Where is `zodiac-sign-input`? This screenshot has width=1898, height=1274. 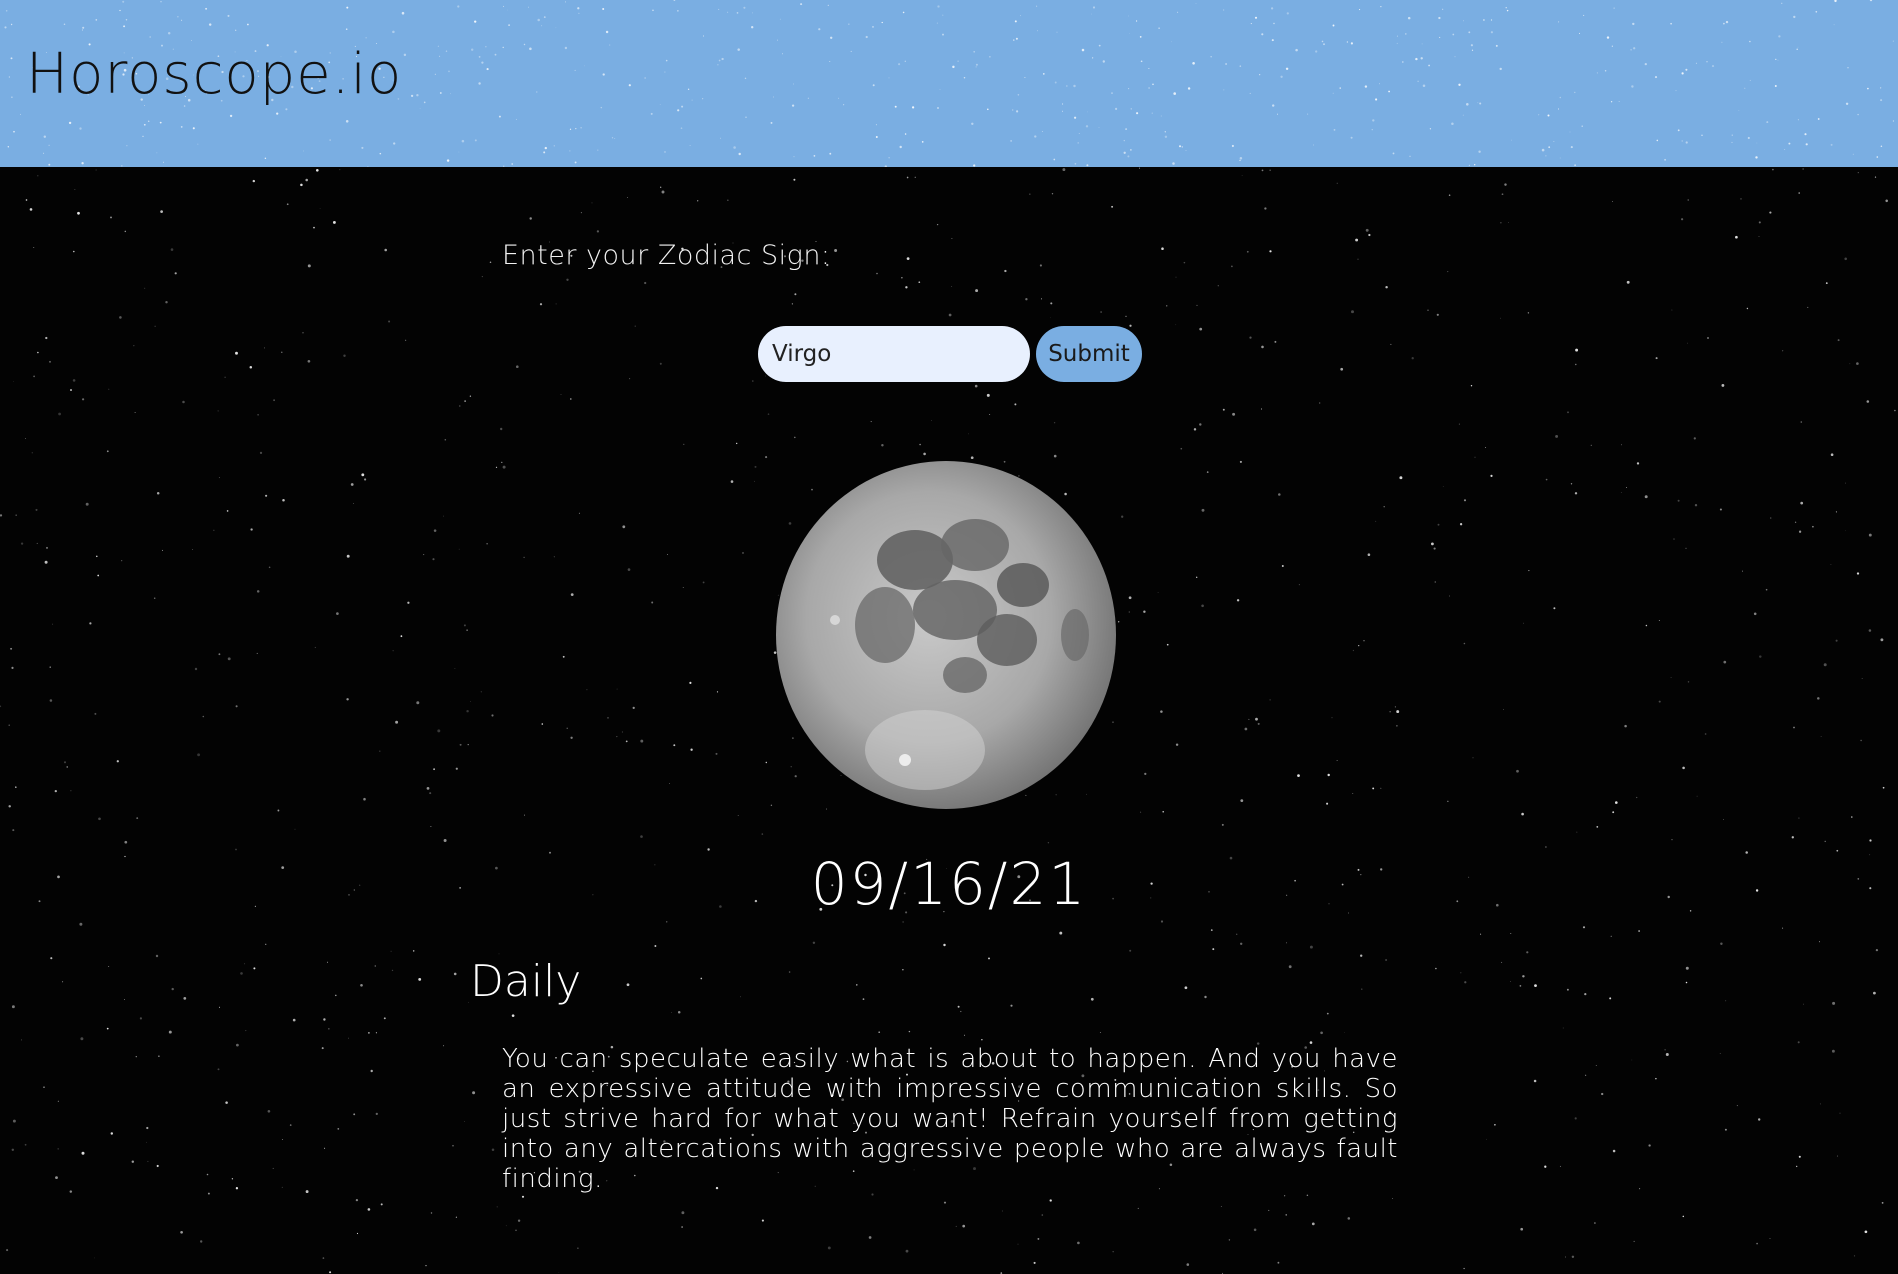 zodiac-sign-input is located at coordinates (894, 354).